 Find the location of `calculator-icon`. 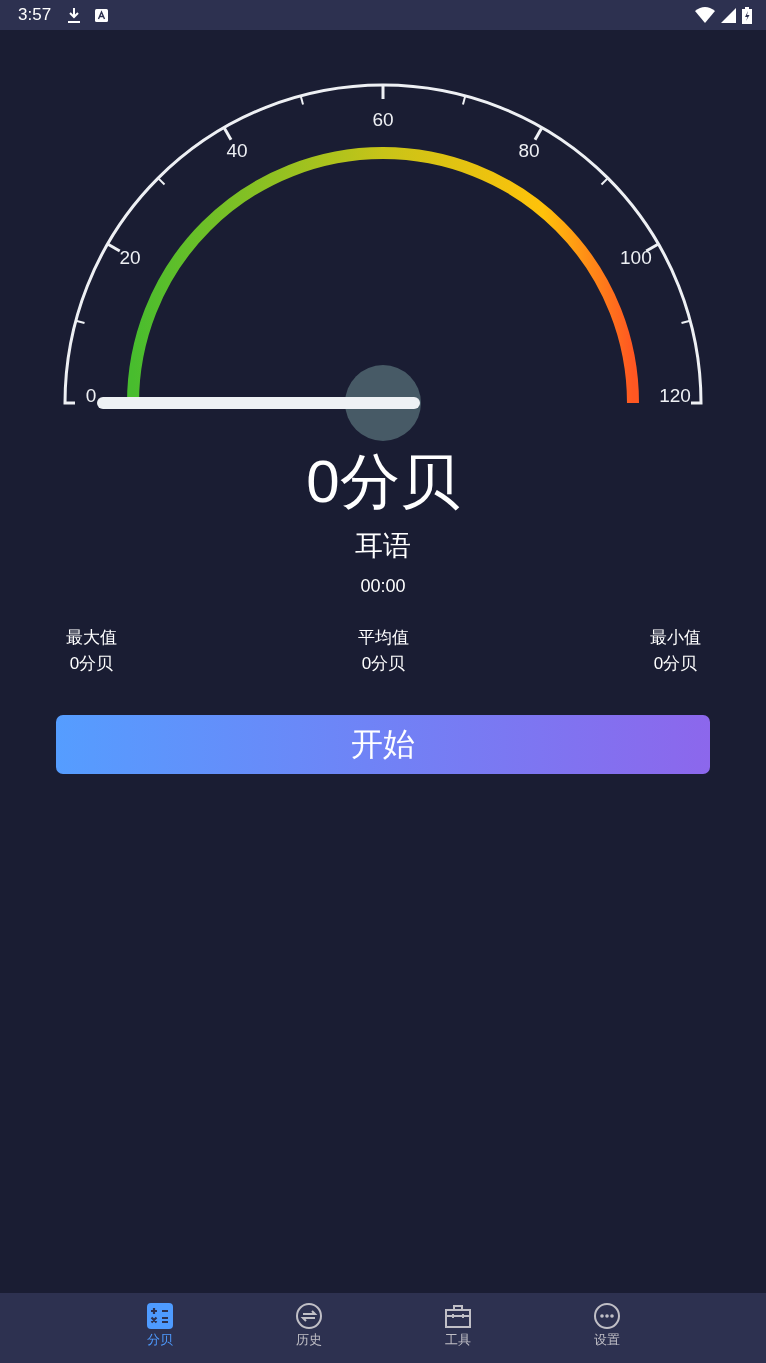

calculator-icon is located at coordinates (159, 1316).